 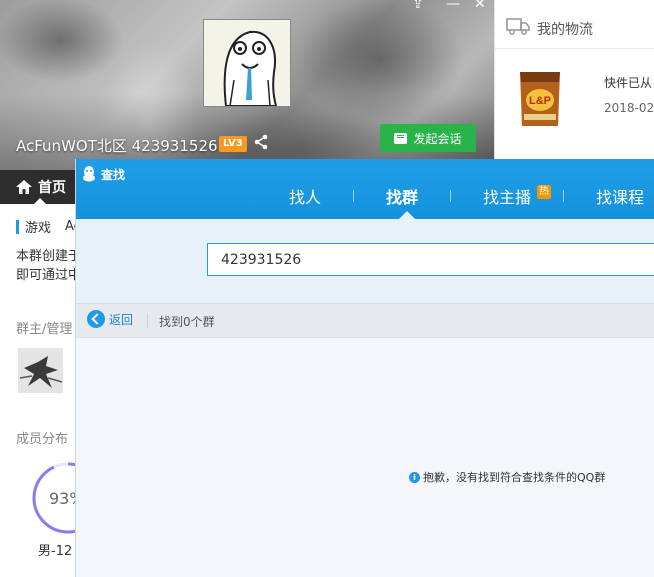 What do you see at coordinates (42, 439) in the screenshot?
I see `member-distribution-heading: 成员分布` at bounding box center [42, 439].